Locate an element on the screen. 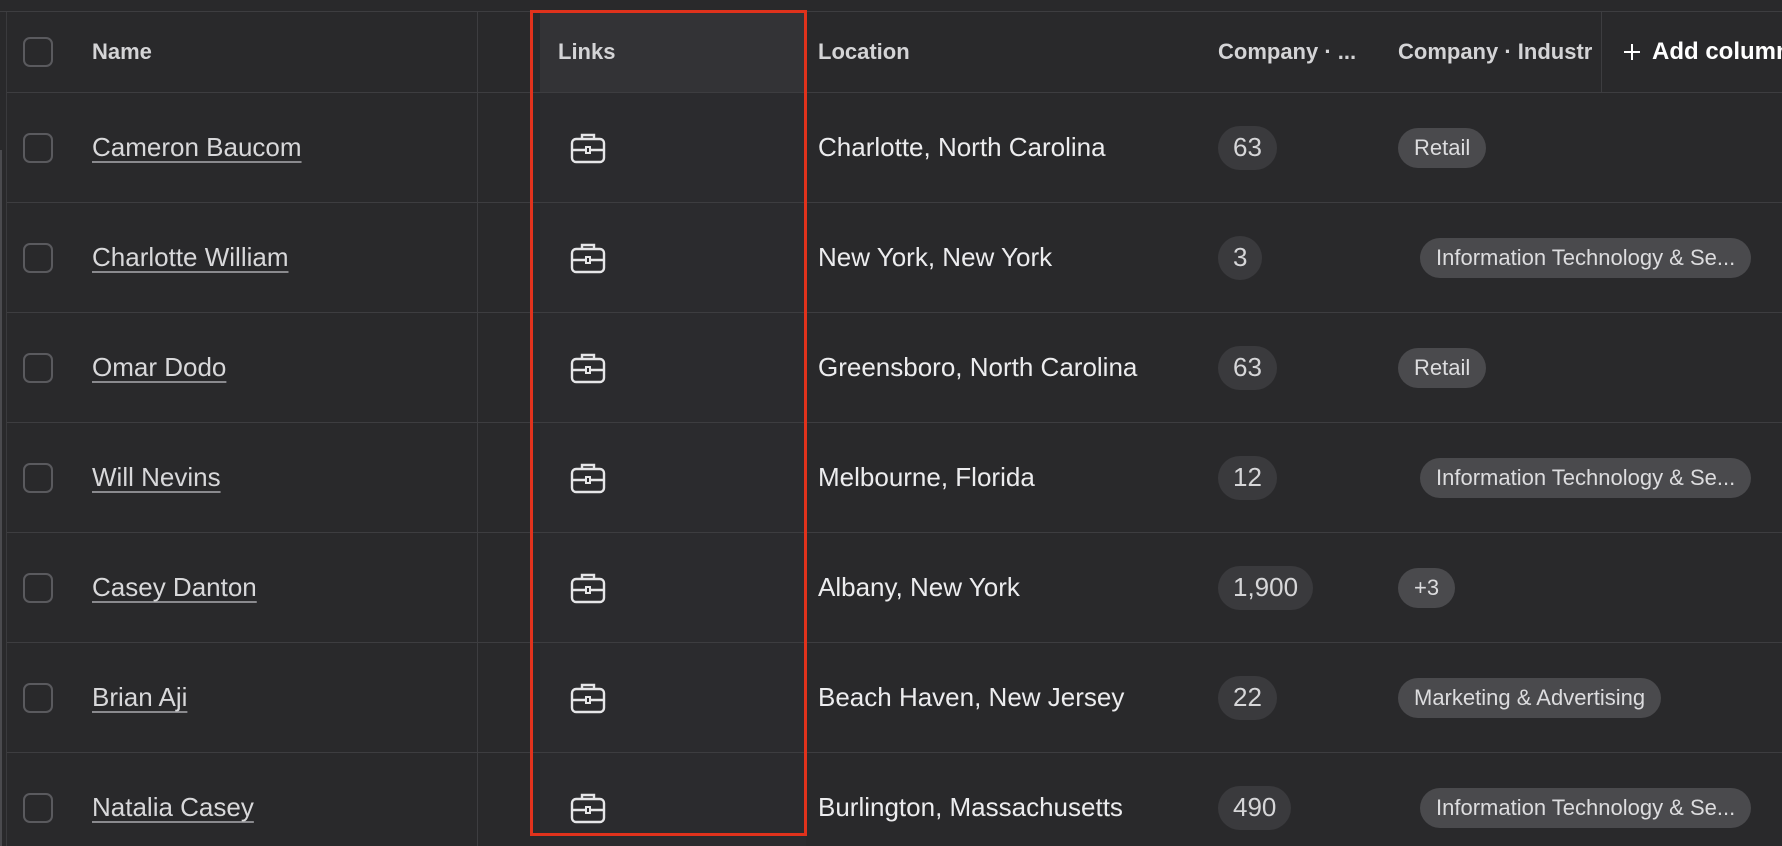  location-text: Burlington, Massachusetts is located at coordinates (970, 807).